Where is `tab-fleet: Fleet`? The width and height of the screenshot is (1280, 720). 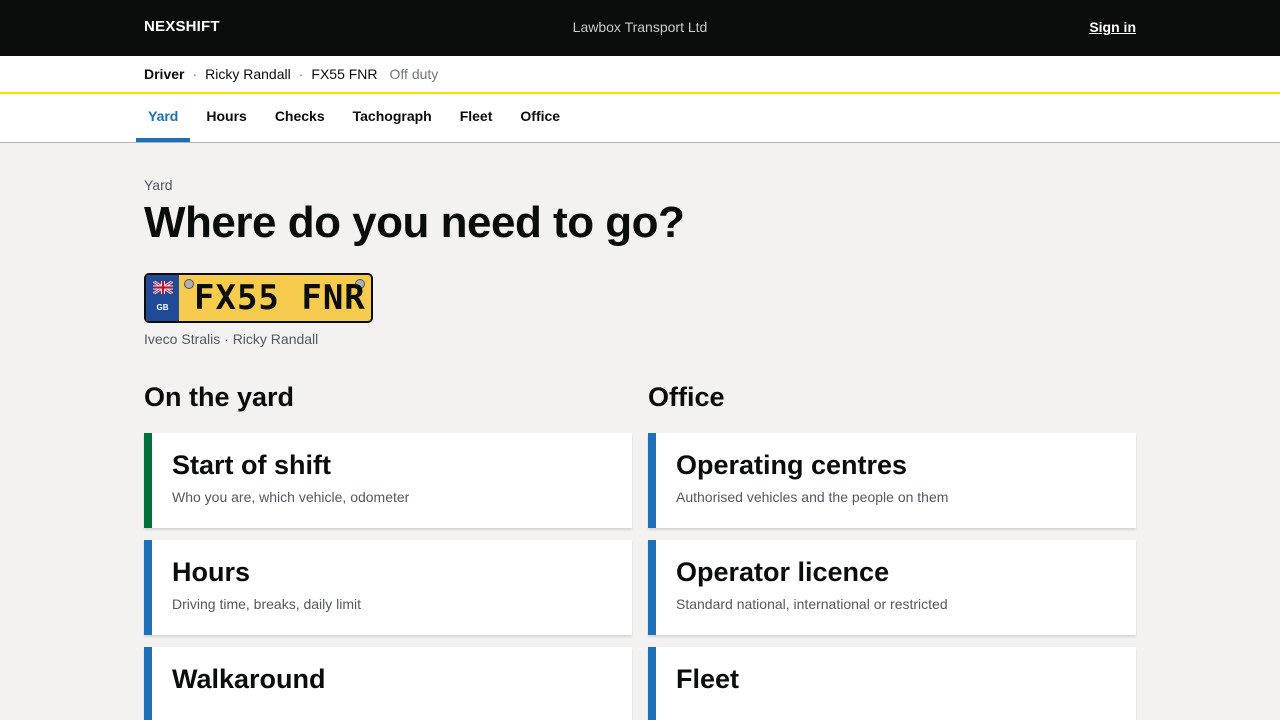
tab-fleet: Fleet is located at coordinates (476, 118).